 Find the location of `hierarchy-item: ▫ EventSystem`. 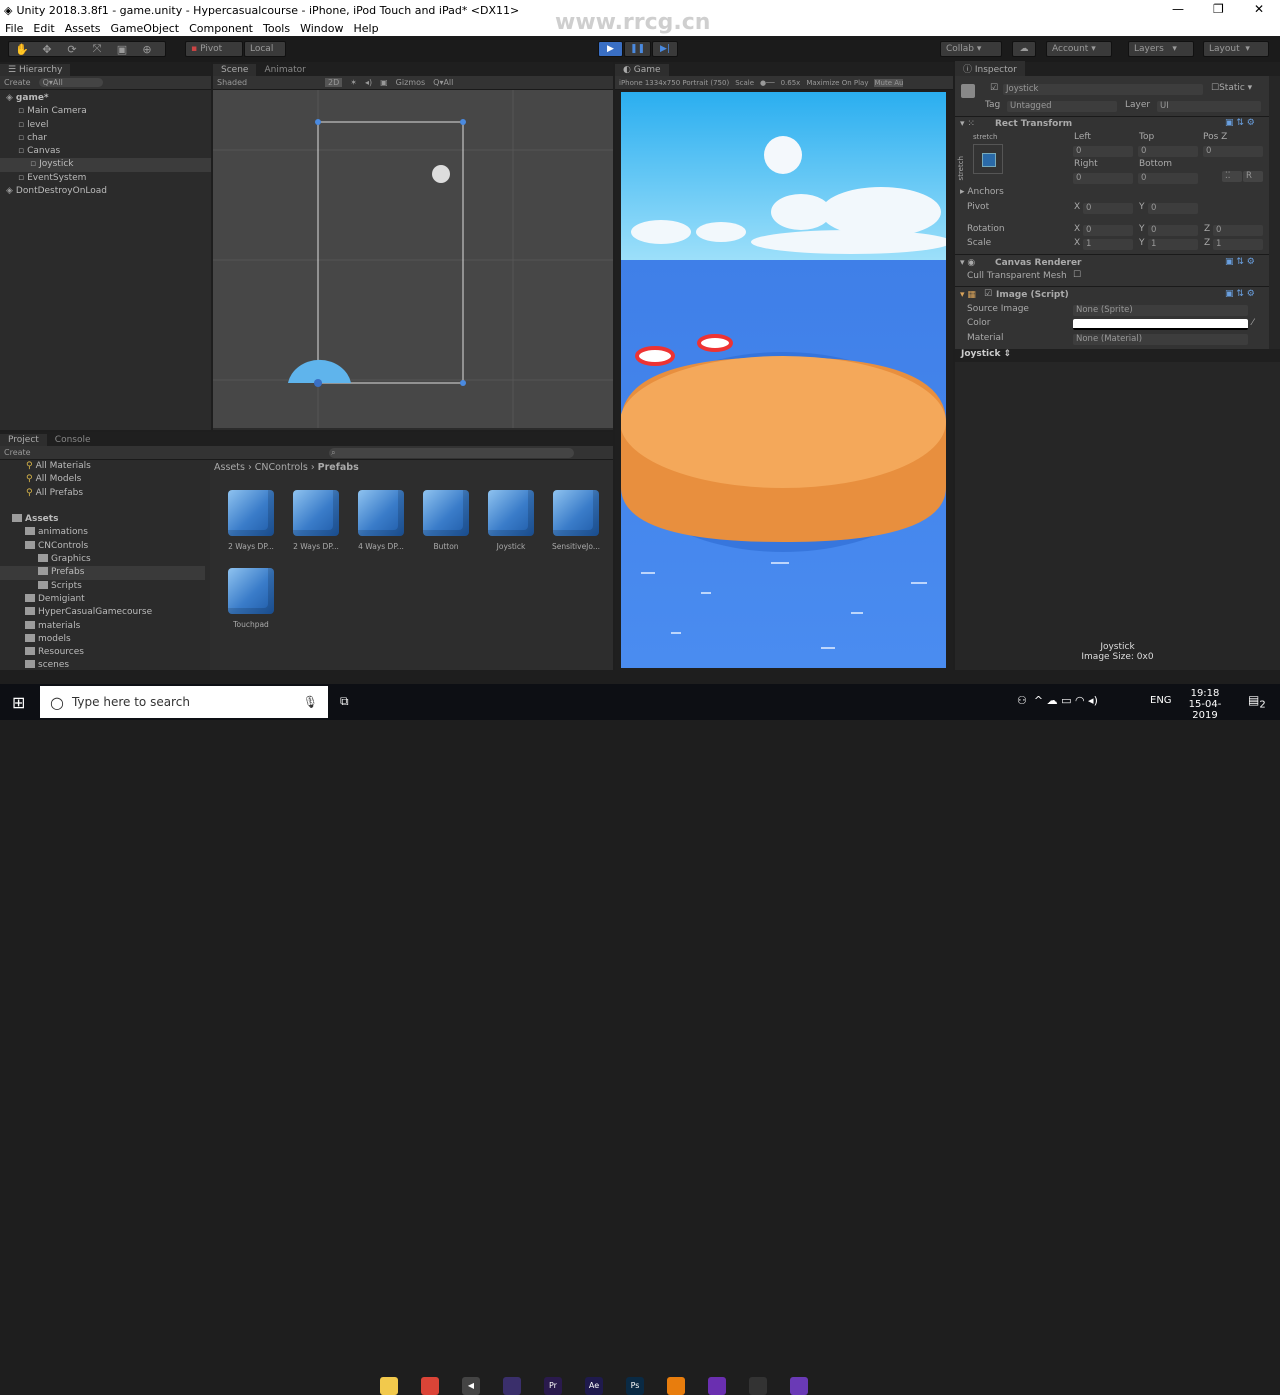

hierarchy-item: ▫ EventSystem is located at coordinates (105, 178).